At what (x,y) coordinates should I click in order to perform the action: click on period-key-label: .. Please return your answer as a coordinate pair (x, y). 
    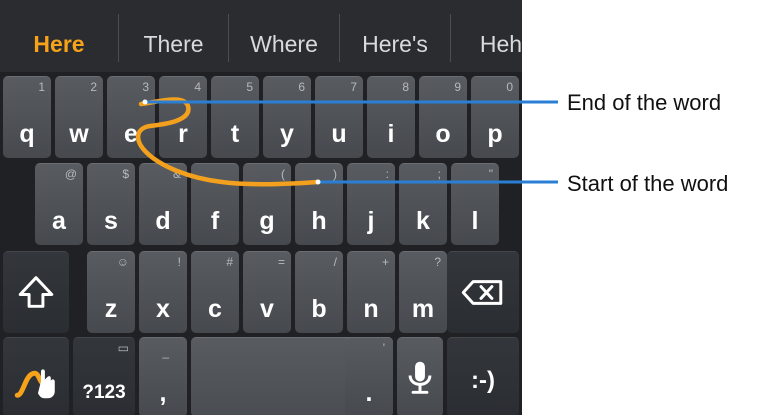
    Looking at the image, I should click on (369, 393).